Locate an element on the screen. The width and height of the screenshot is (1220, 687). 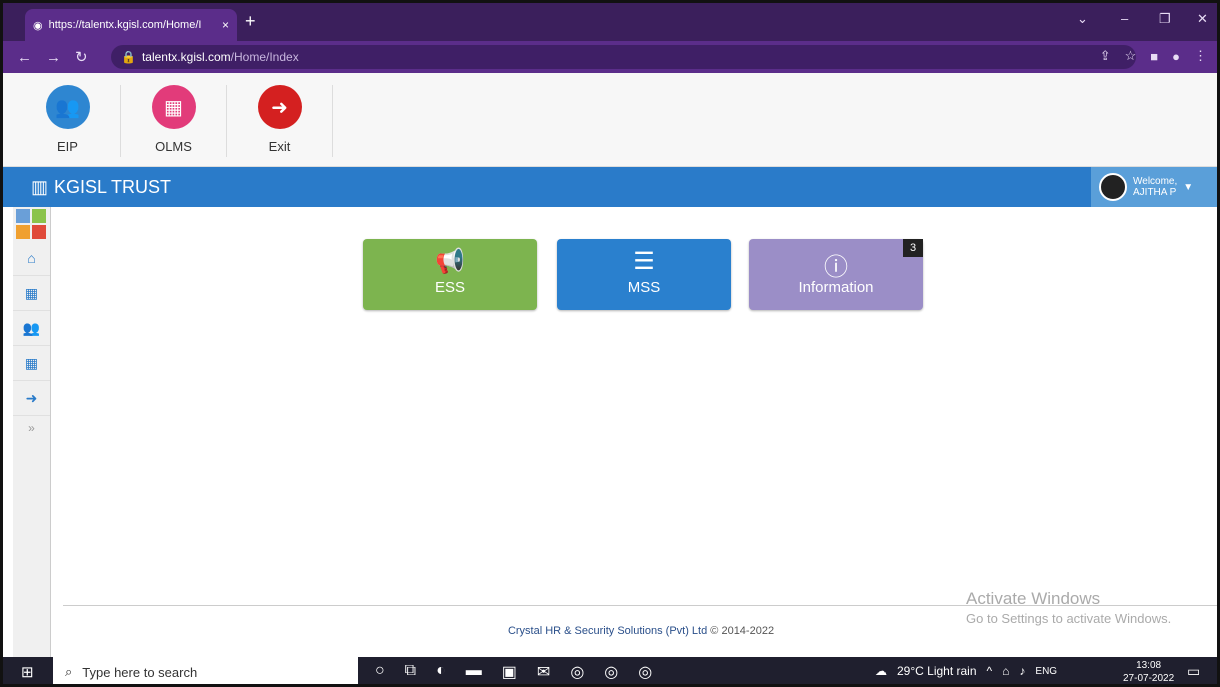
profile-icon: ● is located at coordinates (1176, 56).